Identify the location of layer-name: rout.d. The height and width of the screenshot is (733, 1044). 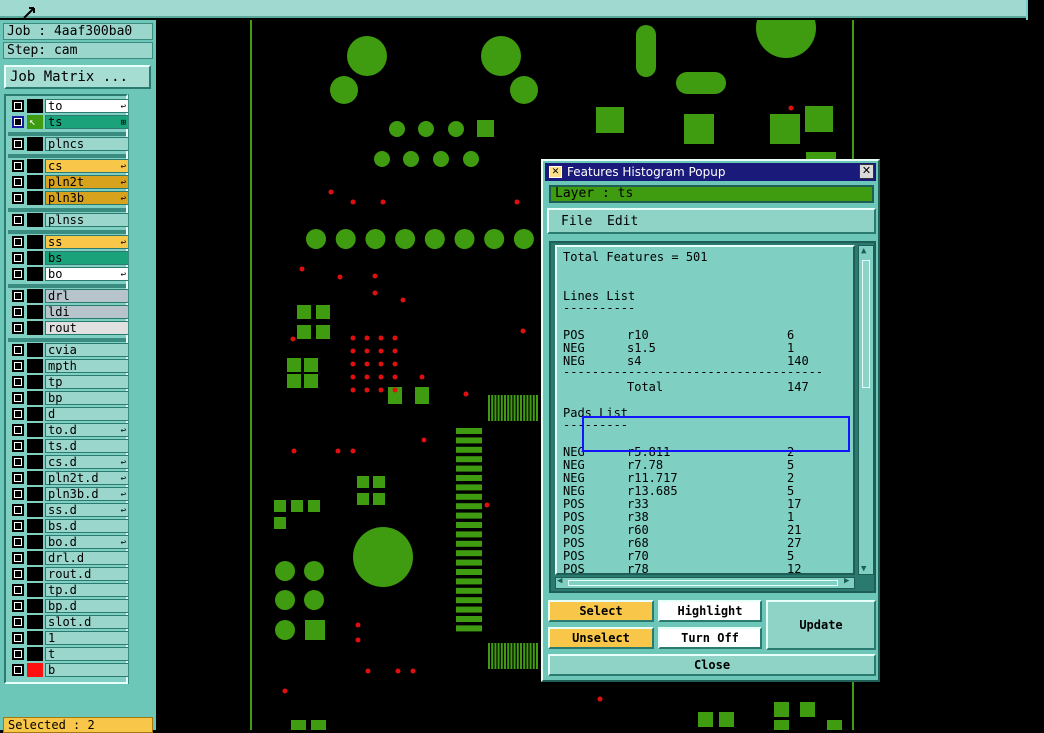
(87, 574).